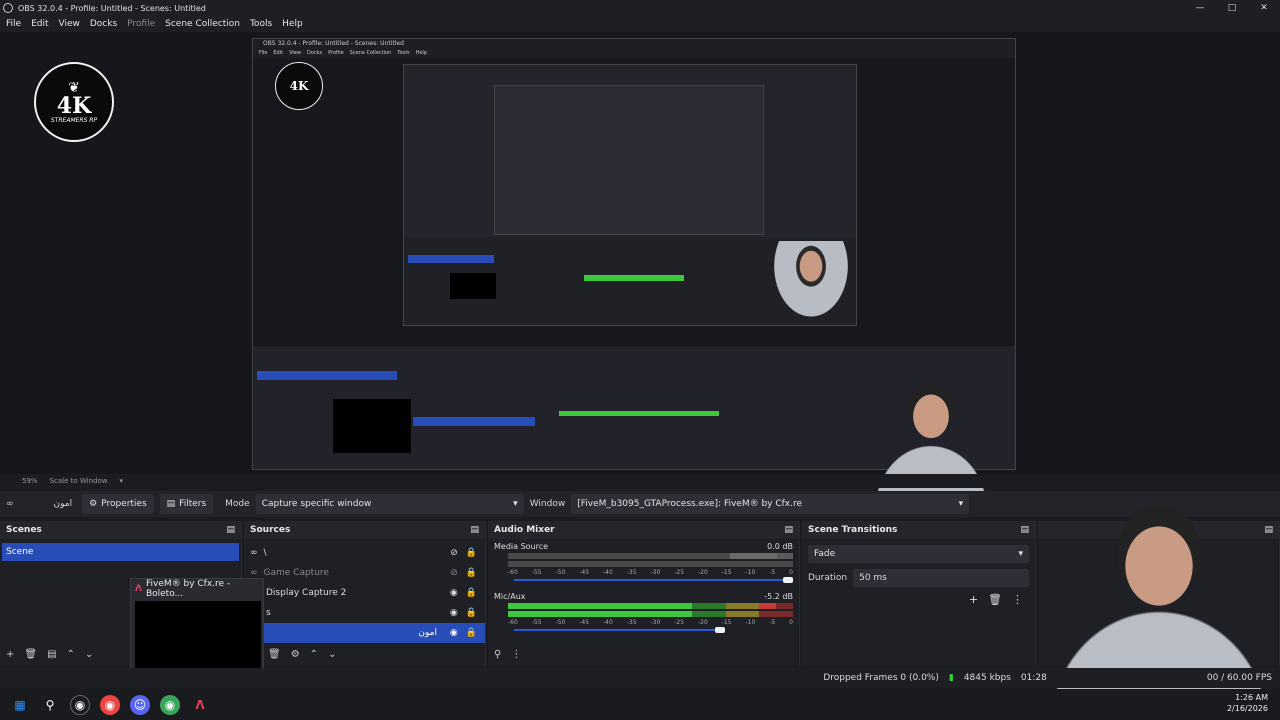 The image size is (1280, 720). I want to click on menu-scene-collection: Scene Collection, so click(202, 24).